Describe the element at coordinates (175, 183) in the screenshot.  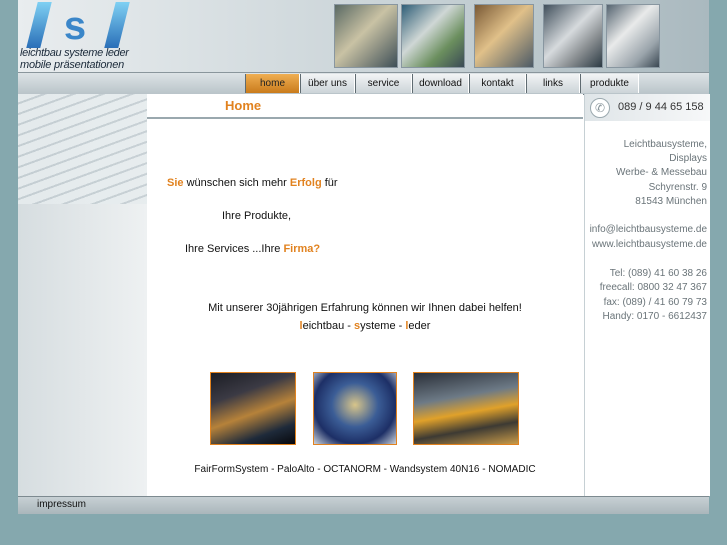
I see `highlight-sie: Sie` at that location.